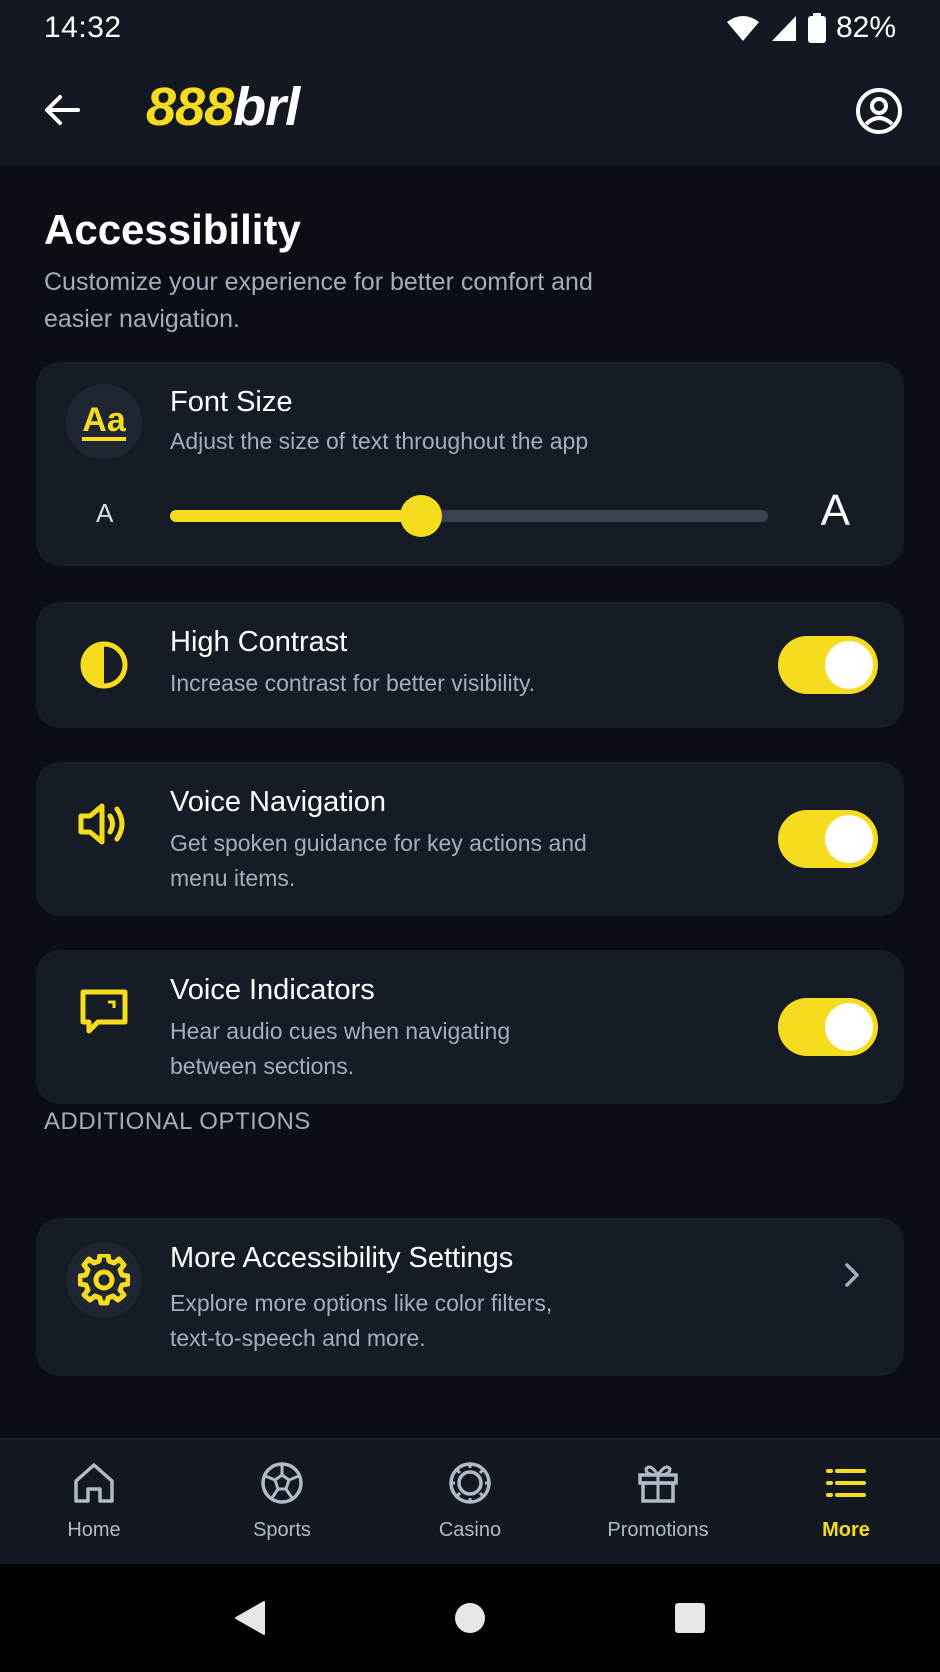 Image resolution: width=940 pixels, height=1672 pixels. I want to click on chat-bubble-icon, so click(104, 1012).